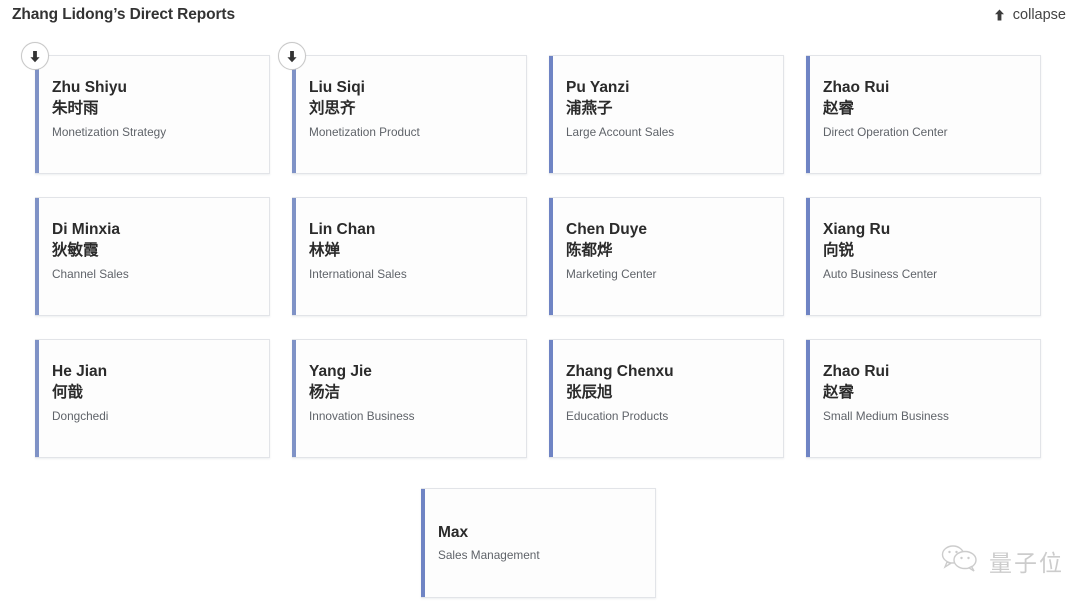  I want to click on person-name-en: Max, so click(453, 532).